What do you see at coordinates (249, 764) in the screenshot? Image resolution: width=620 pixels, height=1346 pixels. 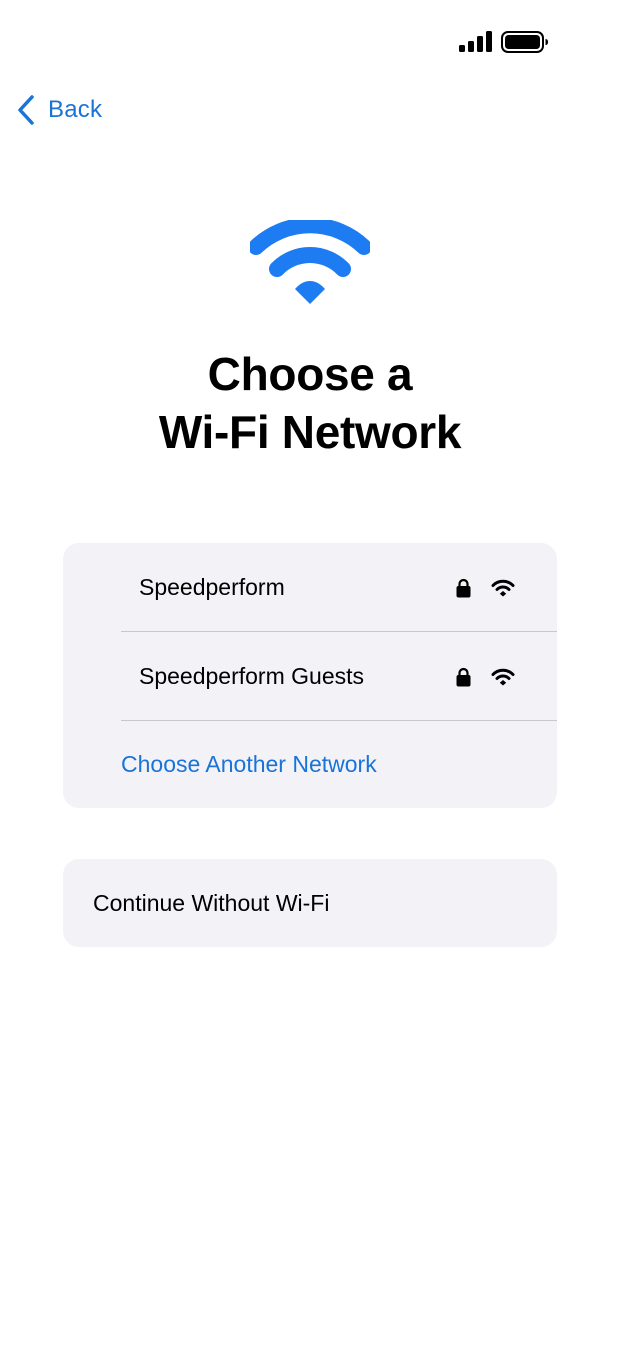 I see `choose-another-network-label: Choose Another Network` at bounding box center [249, 764].